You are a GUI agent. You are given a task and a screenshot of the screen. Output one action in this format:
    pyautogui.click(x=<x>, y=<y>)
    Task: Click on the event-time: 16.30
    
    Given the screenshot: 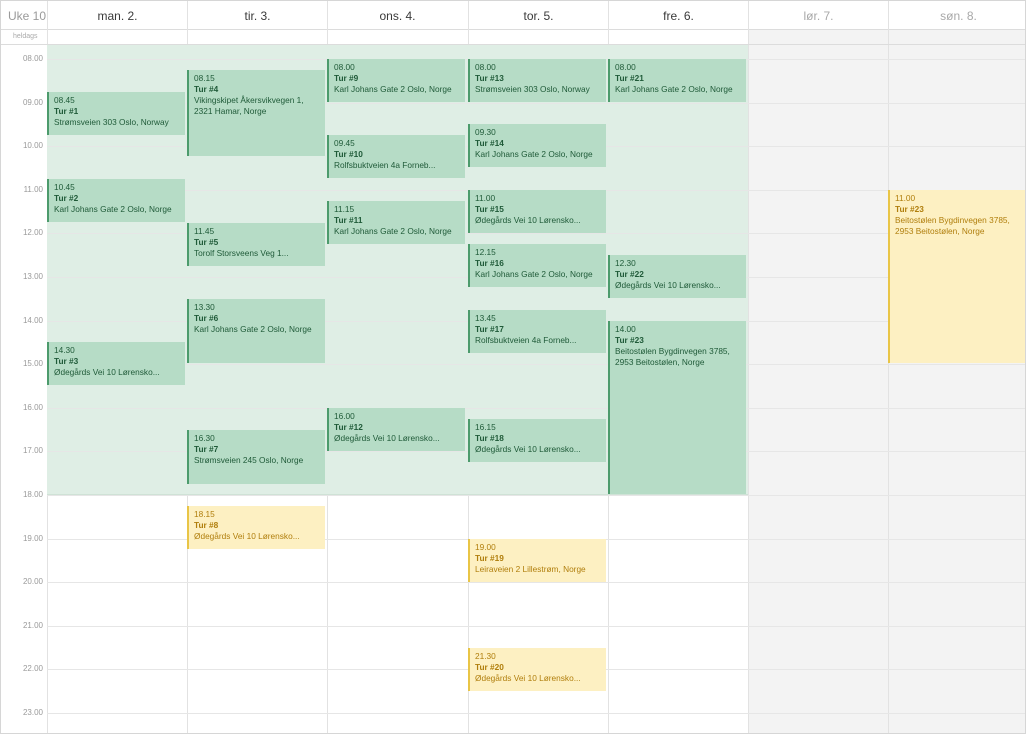 What is the action you would take?
    pyautogui.click(x=204, y=438)
    